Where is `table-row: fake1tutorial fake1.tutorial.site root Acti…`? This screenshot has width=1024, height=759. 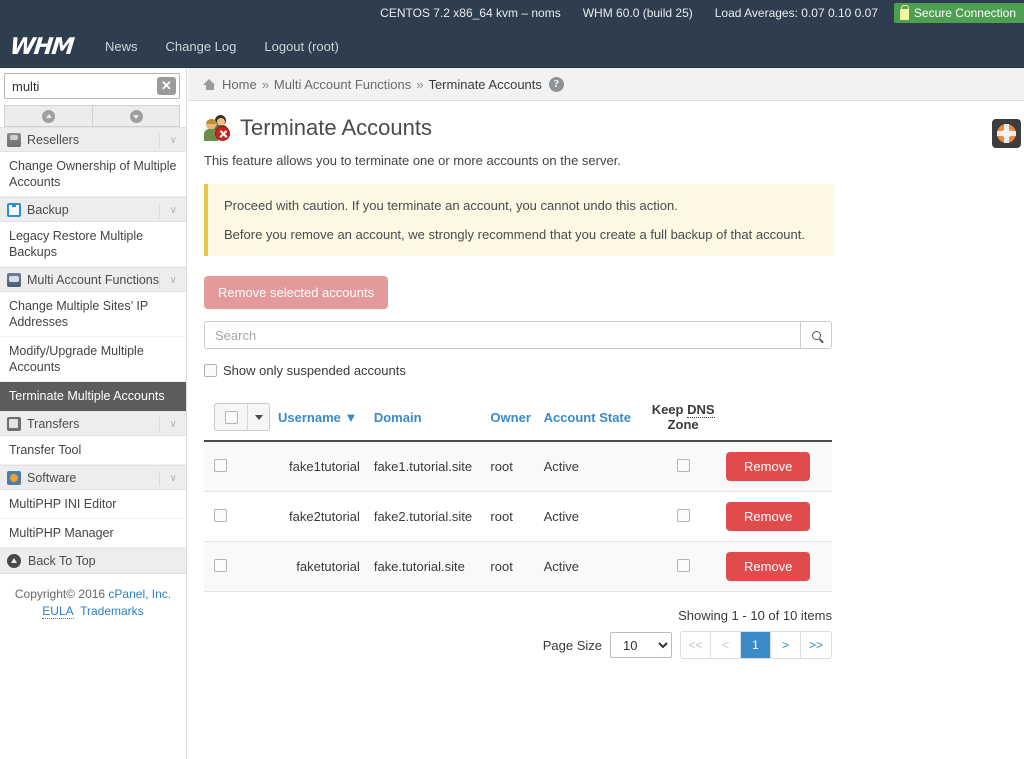 table-row: fake1tutorial fake1.tutorial.site root Acti… is located at coordinates (518, 466).